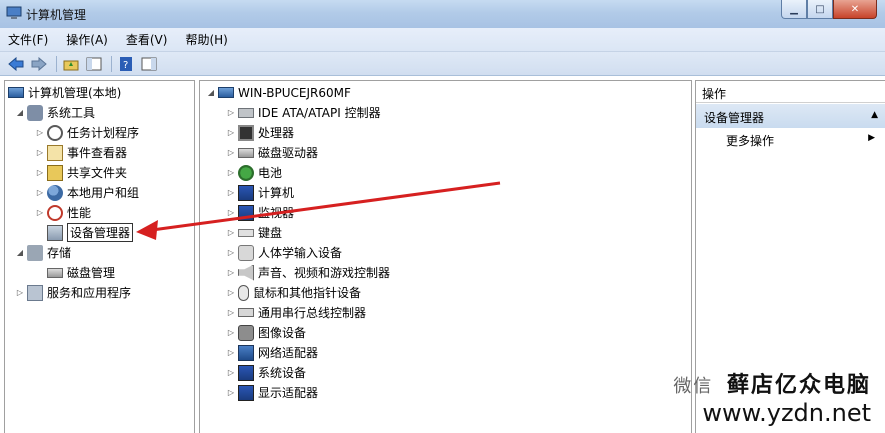 The image size is (885, 433). I want to click on device-category-label: 电池, so click(270, 173).